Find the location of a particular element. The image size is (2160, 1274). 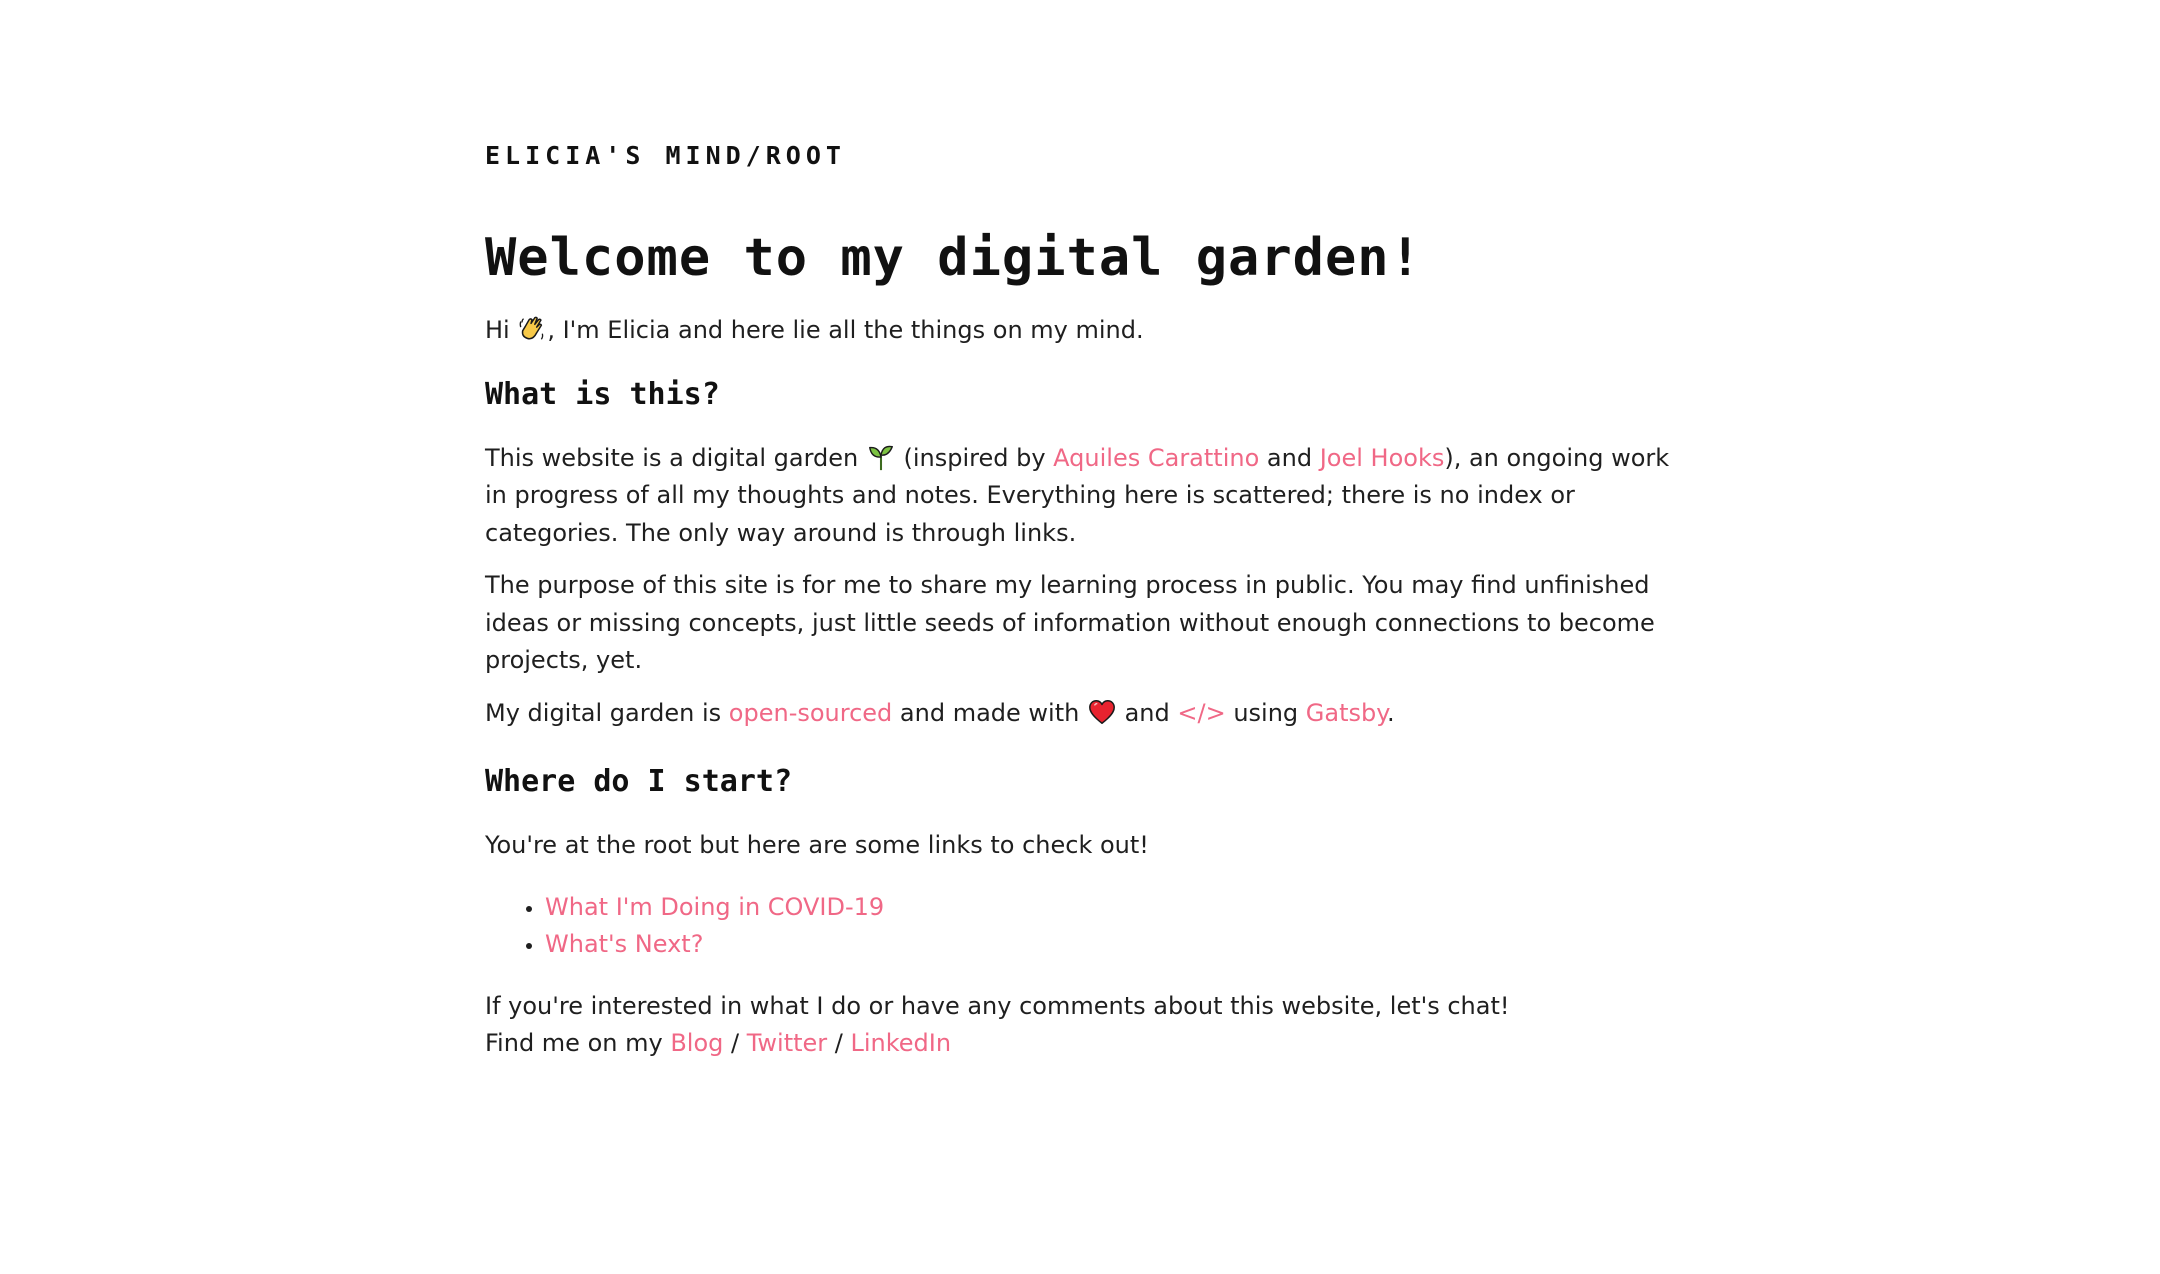

blog-link: Blog is located at coordinates (696, 1043).